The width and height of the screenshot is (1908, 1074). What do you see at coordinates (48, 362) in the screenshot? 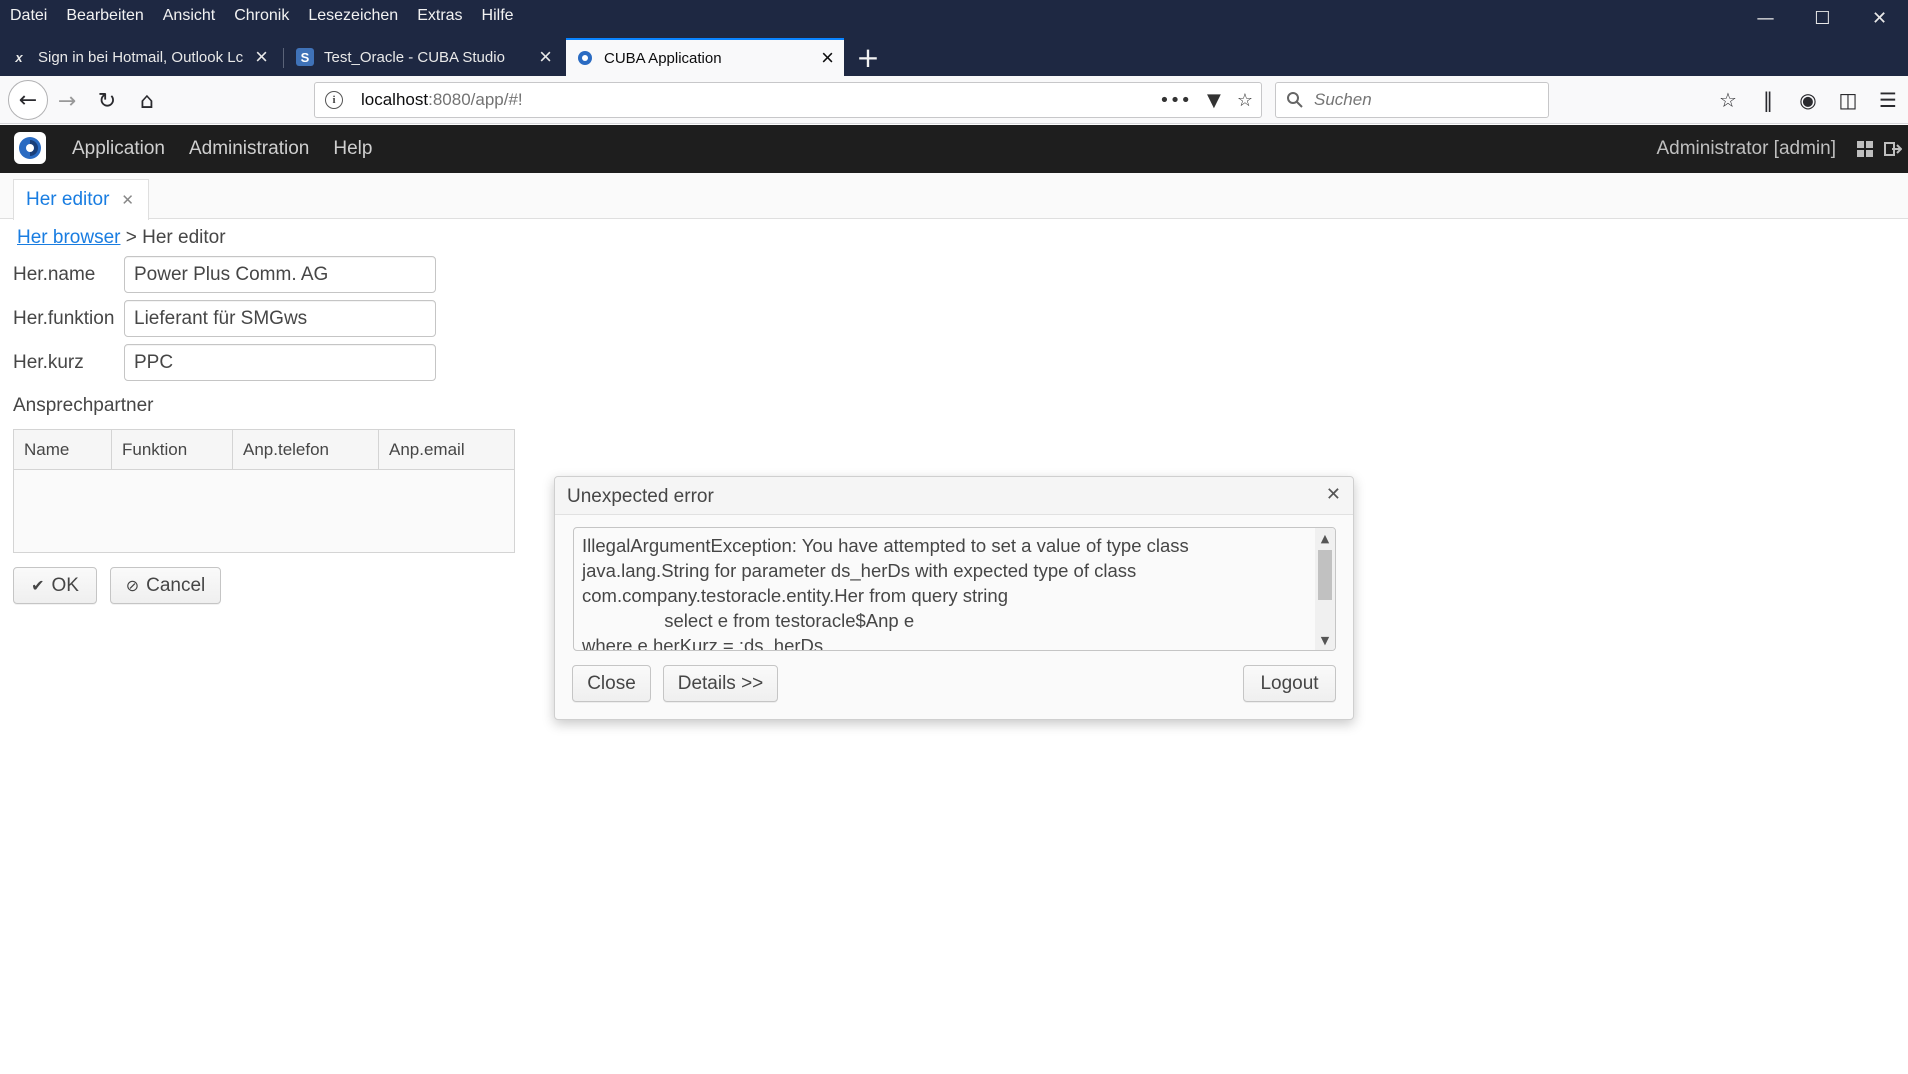
I see `field-label-kurz: Her.kurz` at bounding box center [48, 362].